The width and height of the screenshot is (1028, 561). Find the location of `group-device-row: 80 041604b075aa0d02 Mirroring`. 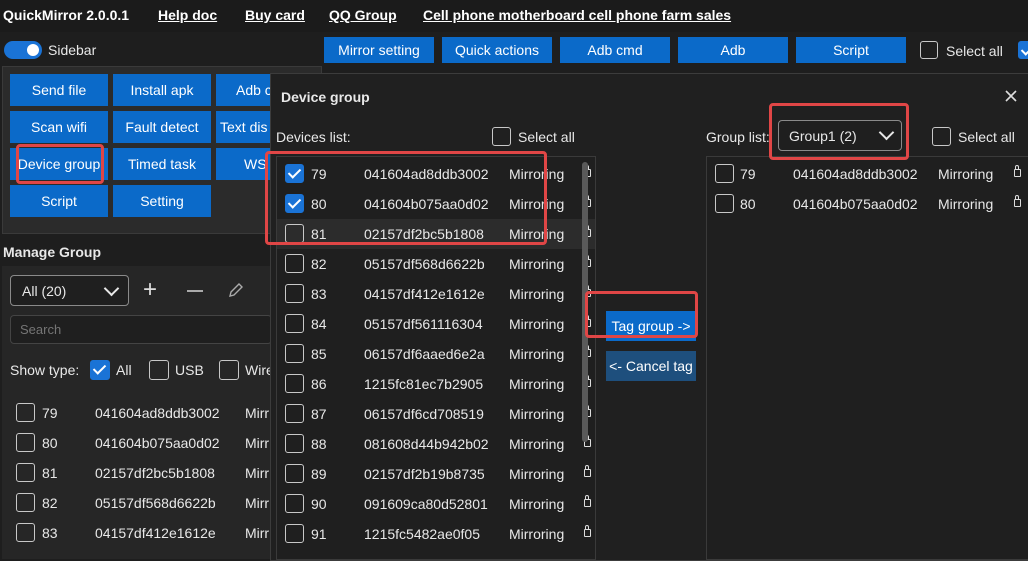

group-device-row: 80 041604b075aa0d02 Mirroring is located at coordinates (867, 204).